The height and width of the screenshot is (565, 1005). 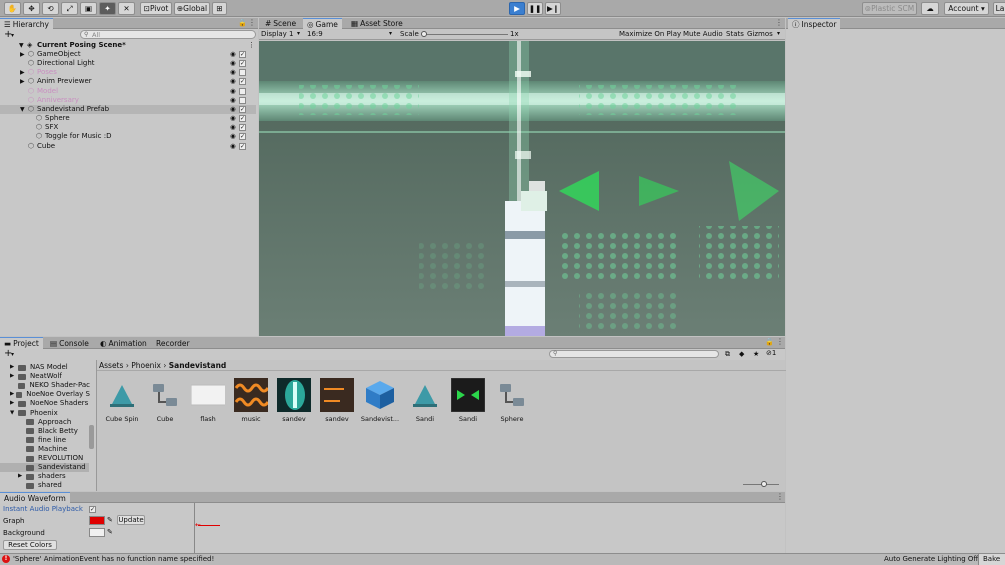 What do you see at coordinates (465, 34) in the screenshot?
I see `scale-slider-track` at bounding box center [465, 34].